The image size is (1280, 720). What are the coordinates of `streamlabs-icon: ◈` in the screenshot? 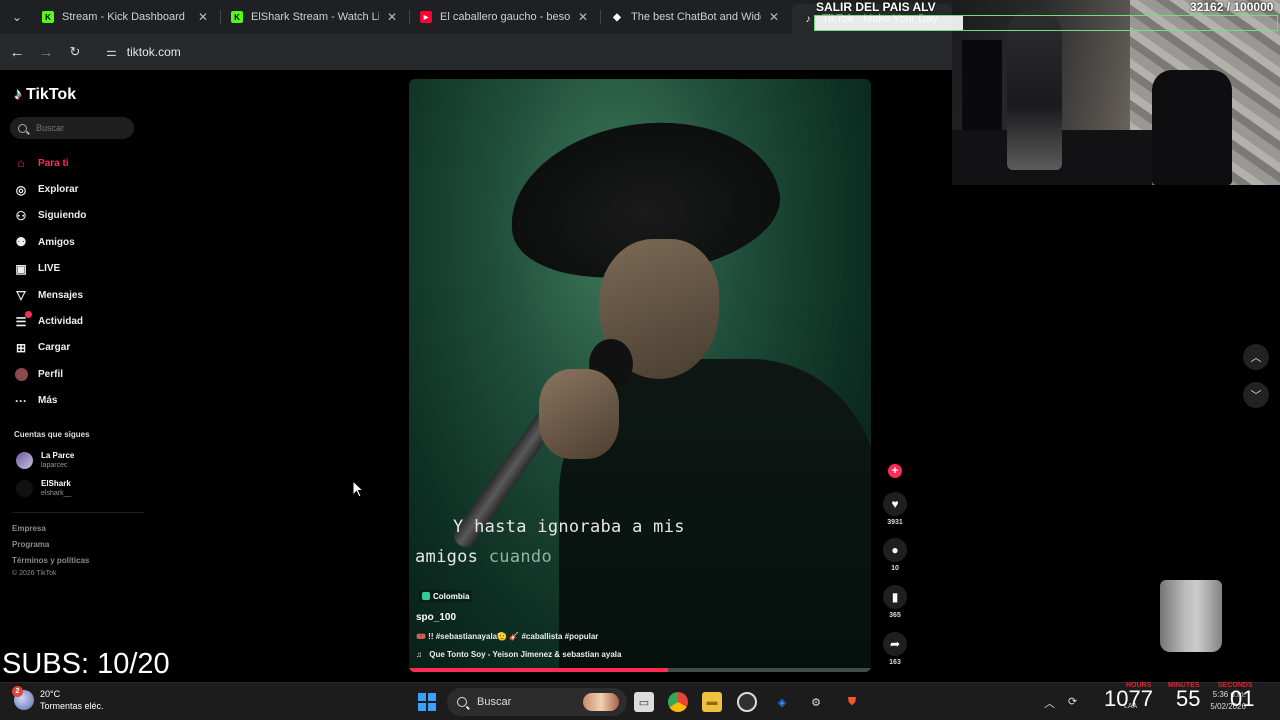 It's located at (782, 702).